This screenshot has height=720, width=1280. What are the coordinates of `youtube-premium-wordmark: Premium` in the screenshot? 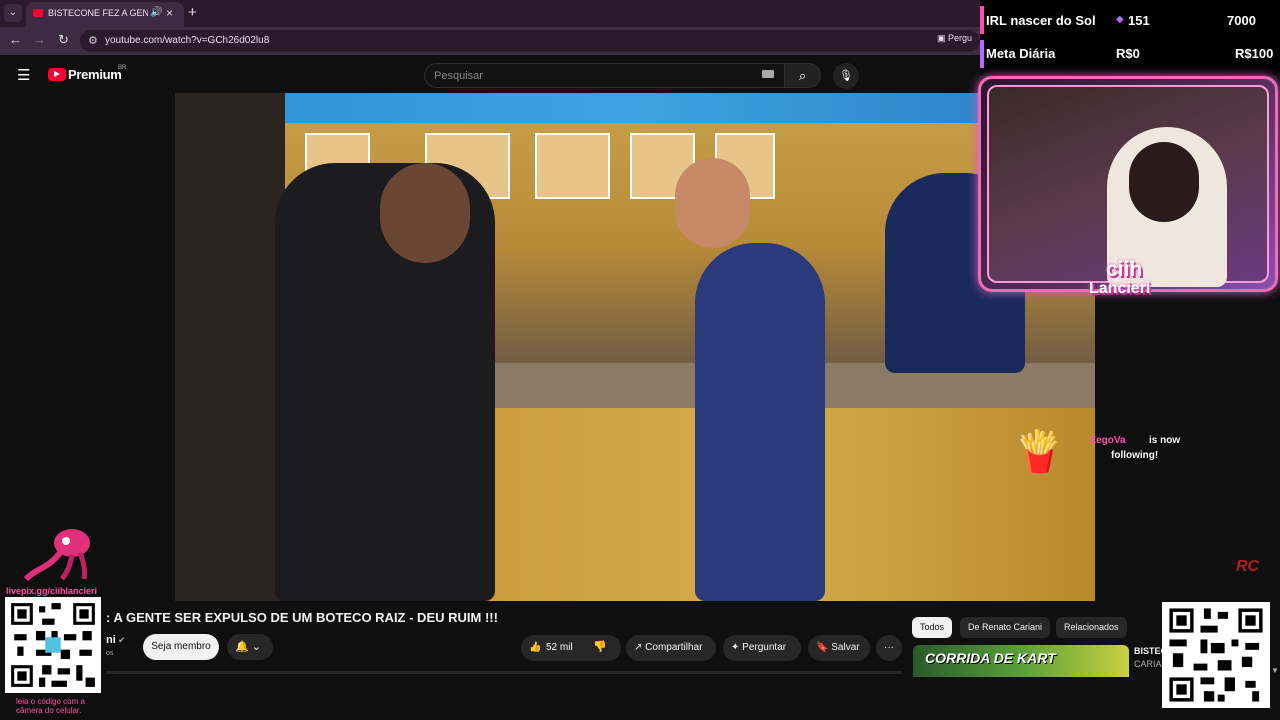 It's located at (95, 74).